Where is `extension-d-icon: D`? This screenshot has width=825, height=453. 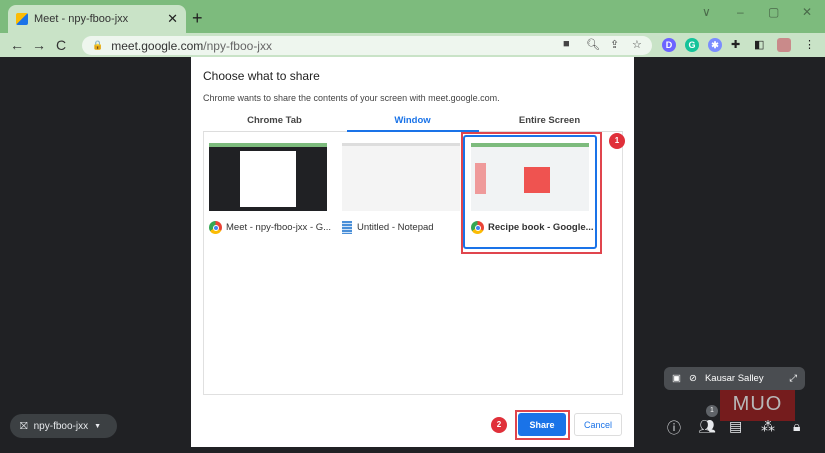 extension-d-icon: D is located at coordinates (669, 45).